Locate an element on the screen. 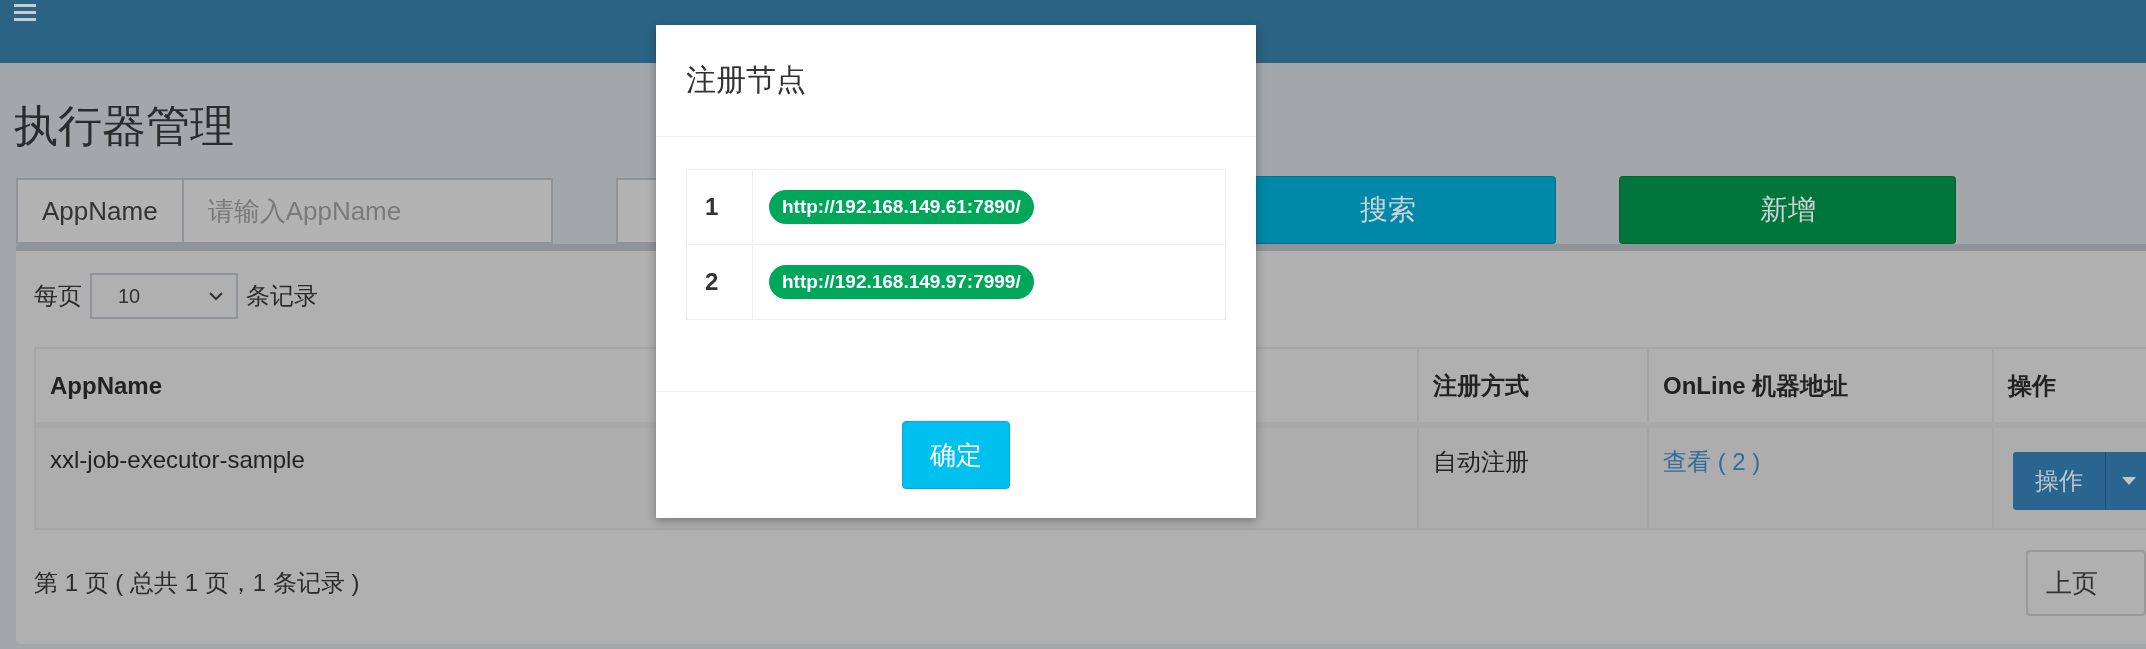  column-header: AppName is located at coordinates (106, 385).